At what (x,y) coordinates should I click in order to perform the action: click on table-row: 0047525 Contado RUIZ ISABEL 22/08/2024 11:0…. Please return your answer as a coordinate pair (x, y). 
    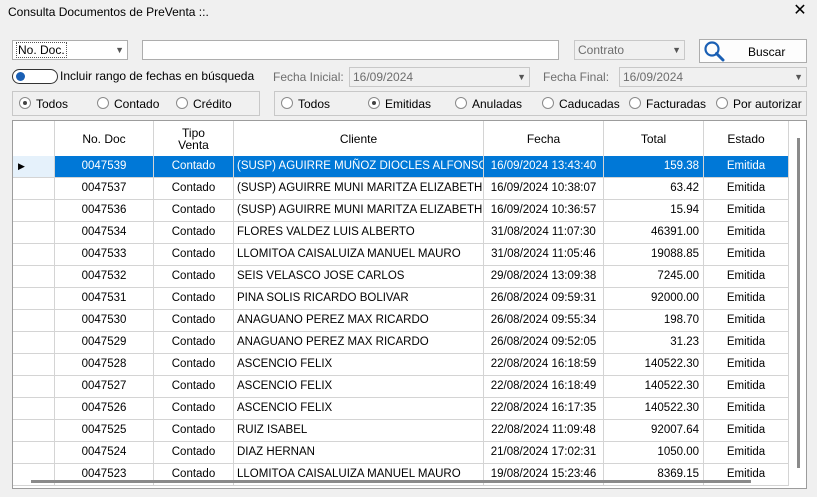
    Looking at the image, I should click on (401, 431).